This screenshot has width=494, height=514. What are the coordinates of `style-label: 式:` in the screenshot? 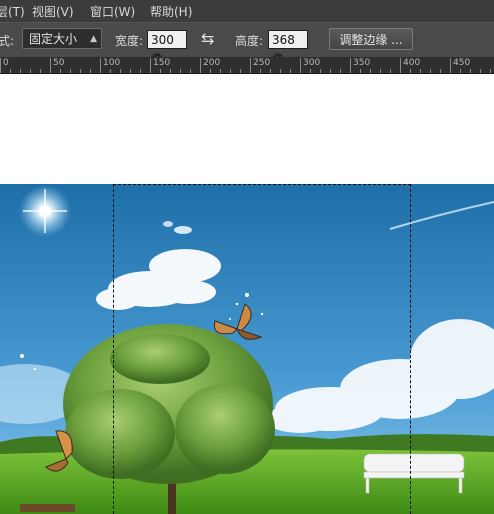 It's located at (7, 41).